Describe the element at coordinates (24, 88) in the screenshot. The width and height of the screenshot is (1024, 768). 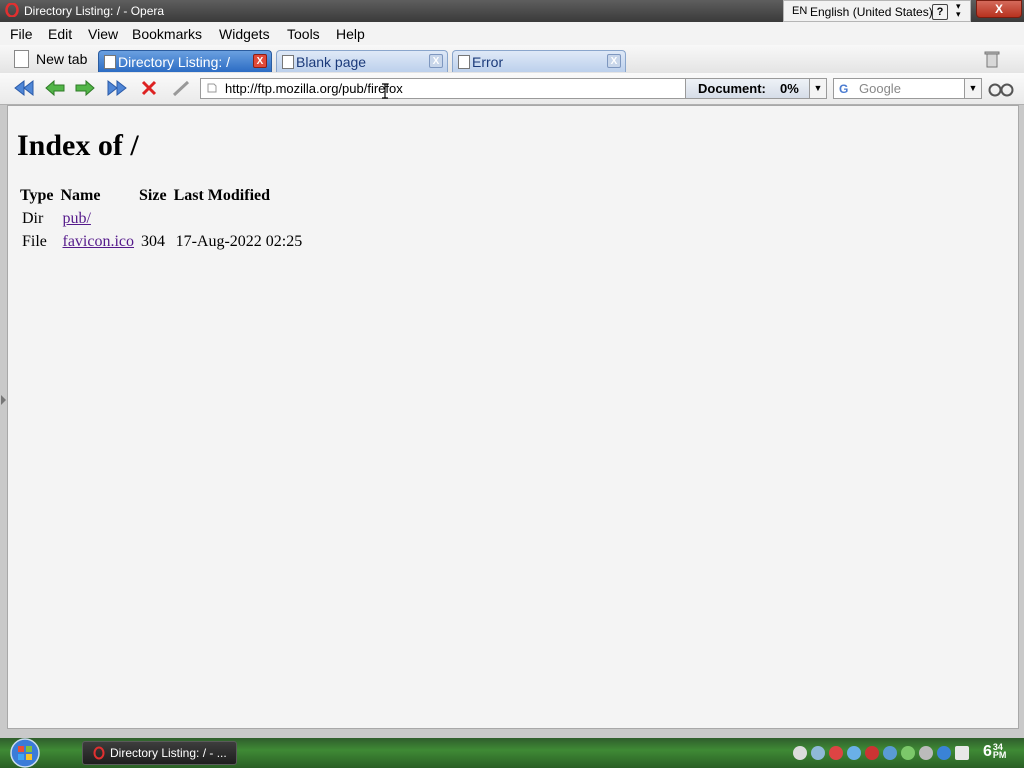
I see `rewind-icon` at that location.